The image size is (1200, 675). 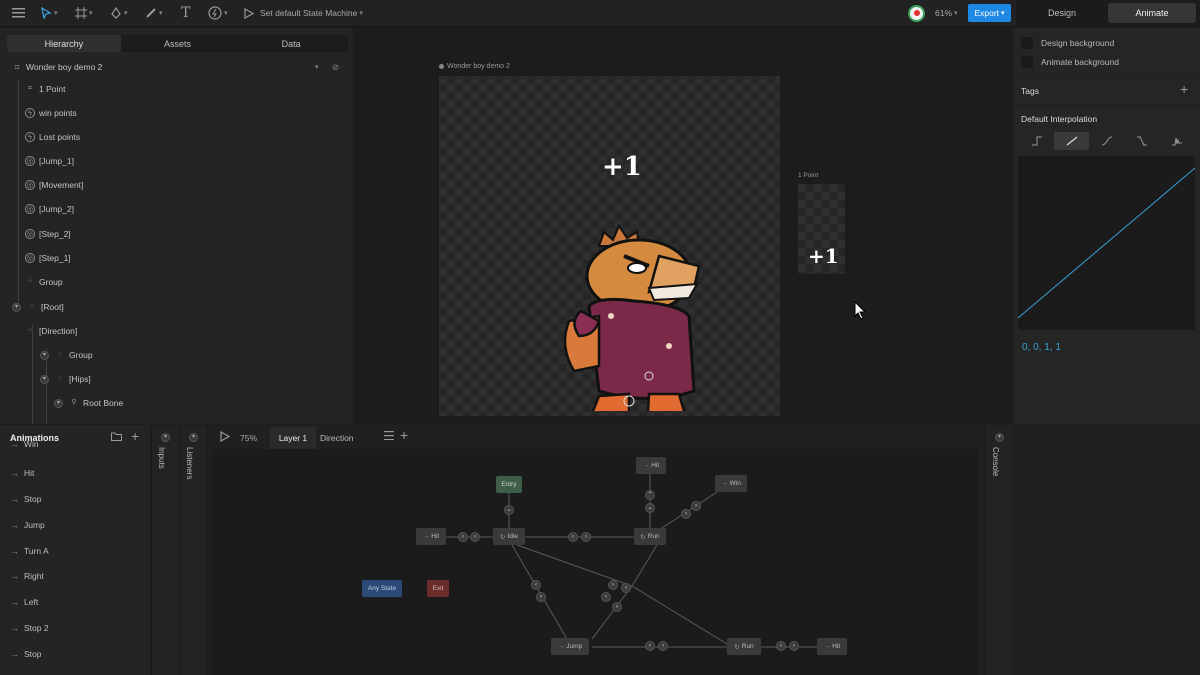 What do you see at coordinates (54, 185) in the screenshot?
I see `tree-item: ◎ [Movement]` at bounding box center [54, 185].